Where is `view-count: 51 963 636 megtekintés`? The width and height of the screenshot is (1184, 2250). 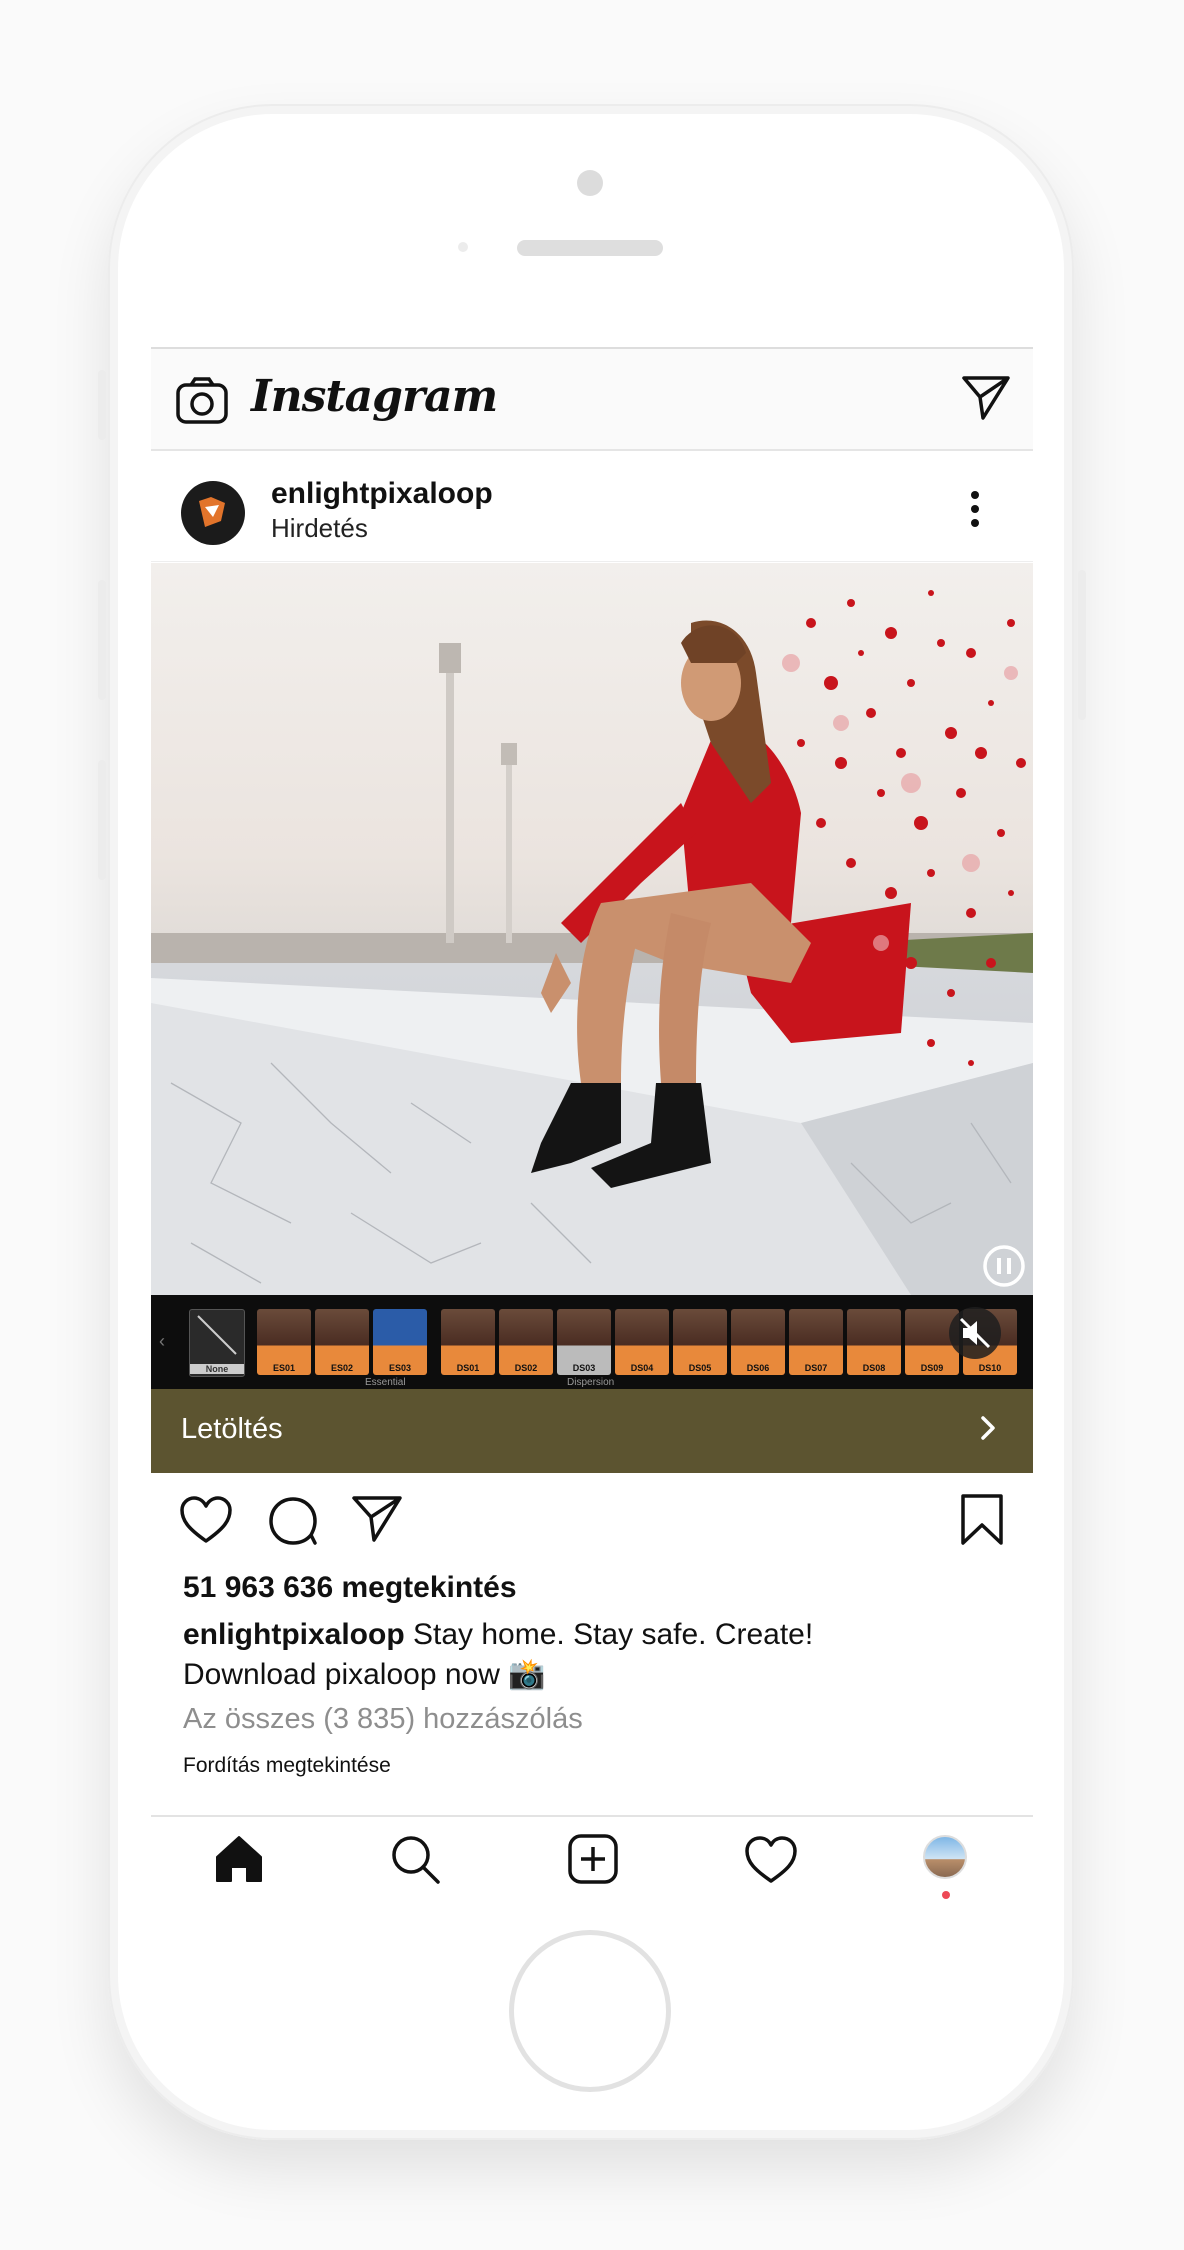
view-count: 51 963 636 megtekintés is located at coordinates (350, 1588).